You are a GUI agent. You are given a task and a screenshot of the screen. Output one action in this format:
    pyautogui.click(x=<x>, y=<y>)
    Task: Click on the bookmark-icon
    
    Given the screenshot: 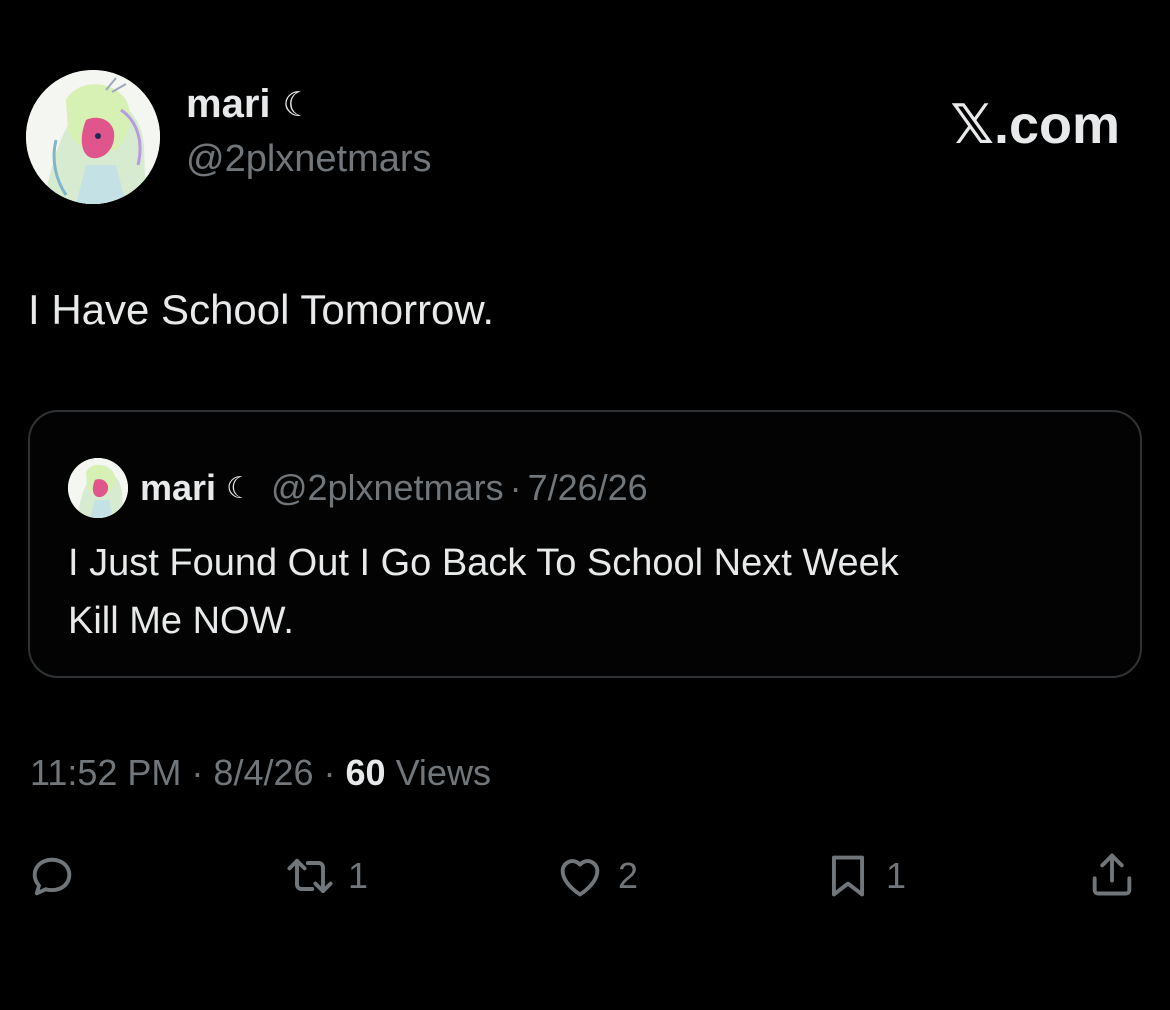 What is the action you would take?
    pyautogui.click(x=848, y=876)
    